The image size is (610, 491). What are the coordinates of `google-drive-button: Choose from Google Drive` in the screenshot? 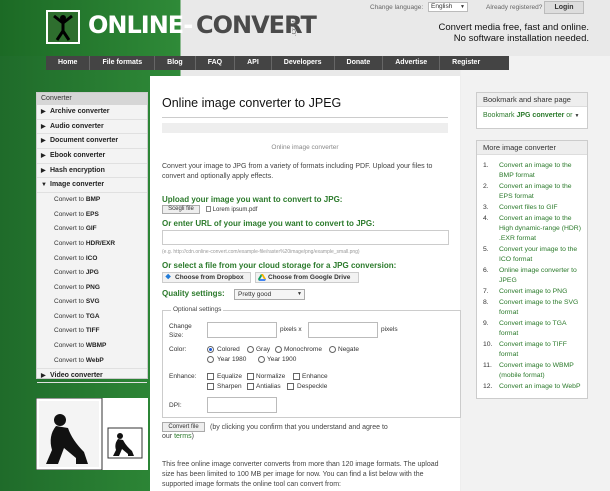 It's located at (307, 277).